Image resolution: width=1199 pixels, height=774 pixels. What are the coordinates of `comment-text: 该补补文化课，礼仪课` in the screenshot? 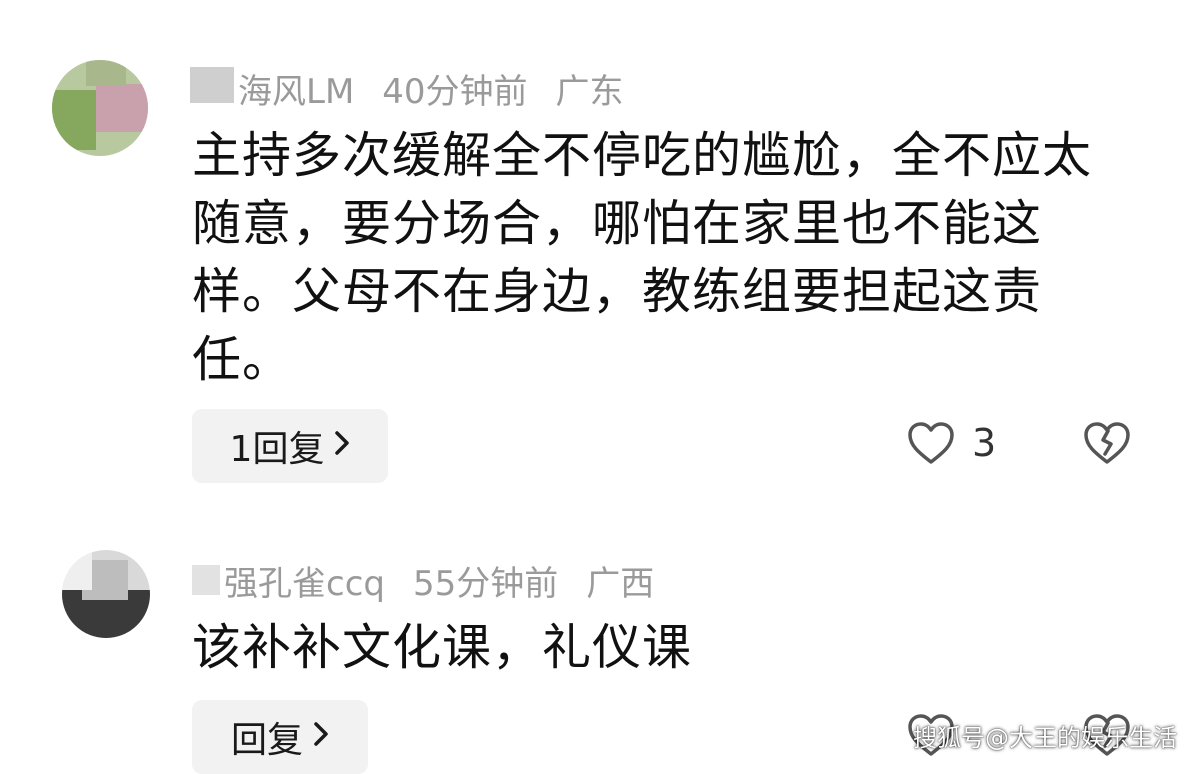 It's located at (442, 647).